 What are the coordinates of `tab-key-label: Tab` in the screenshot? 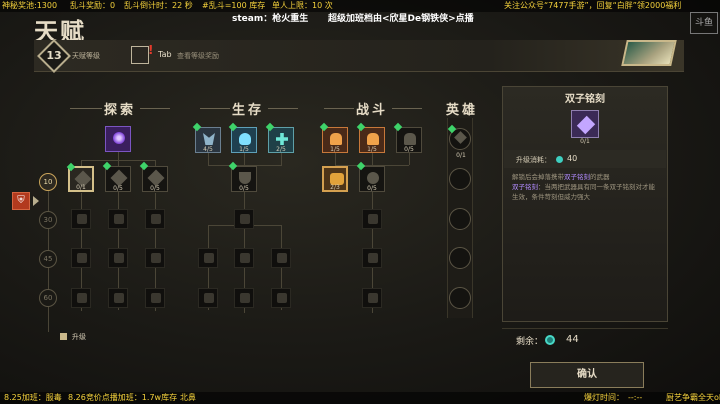 It's located at (165, 54).